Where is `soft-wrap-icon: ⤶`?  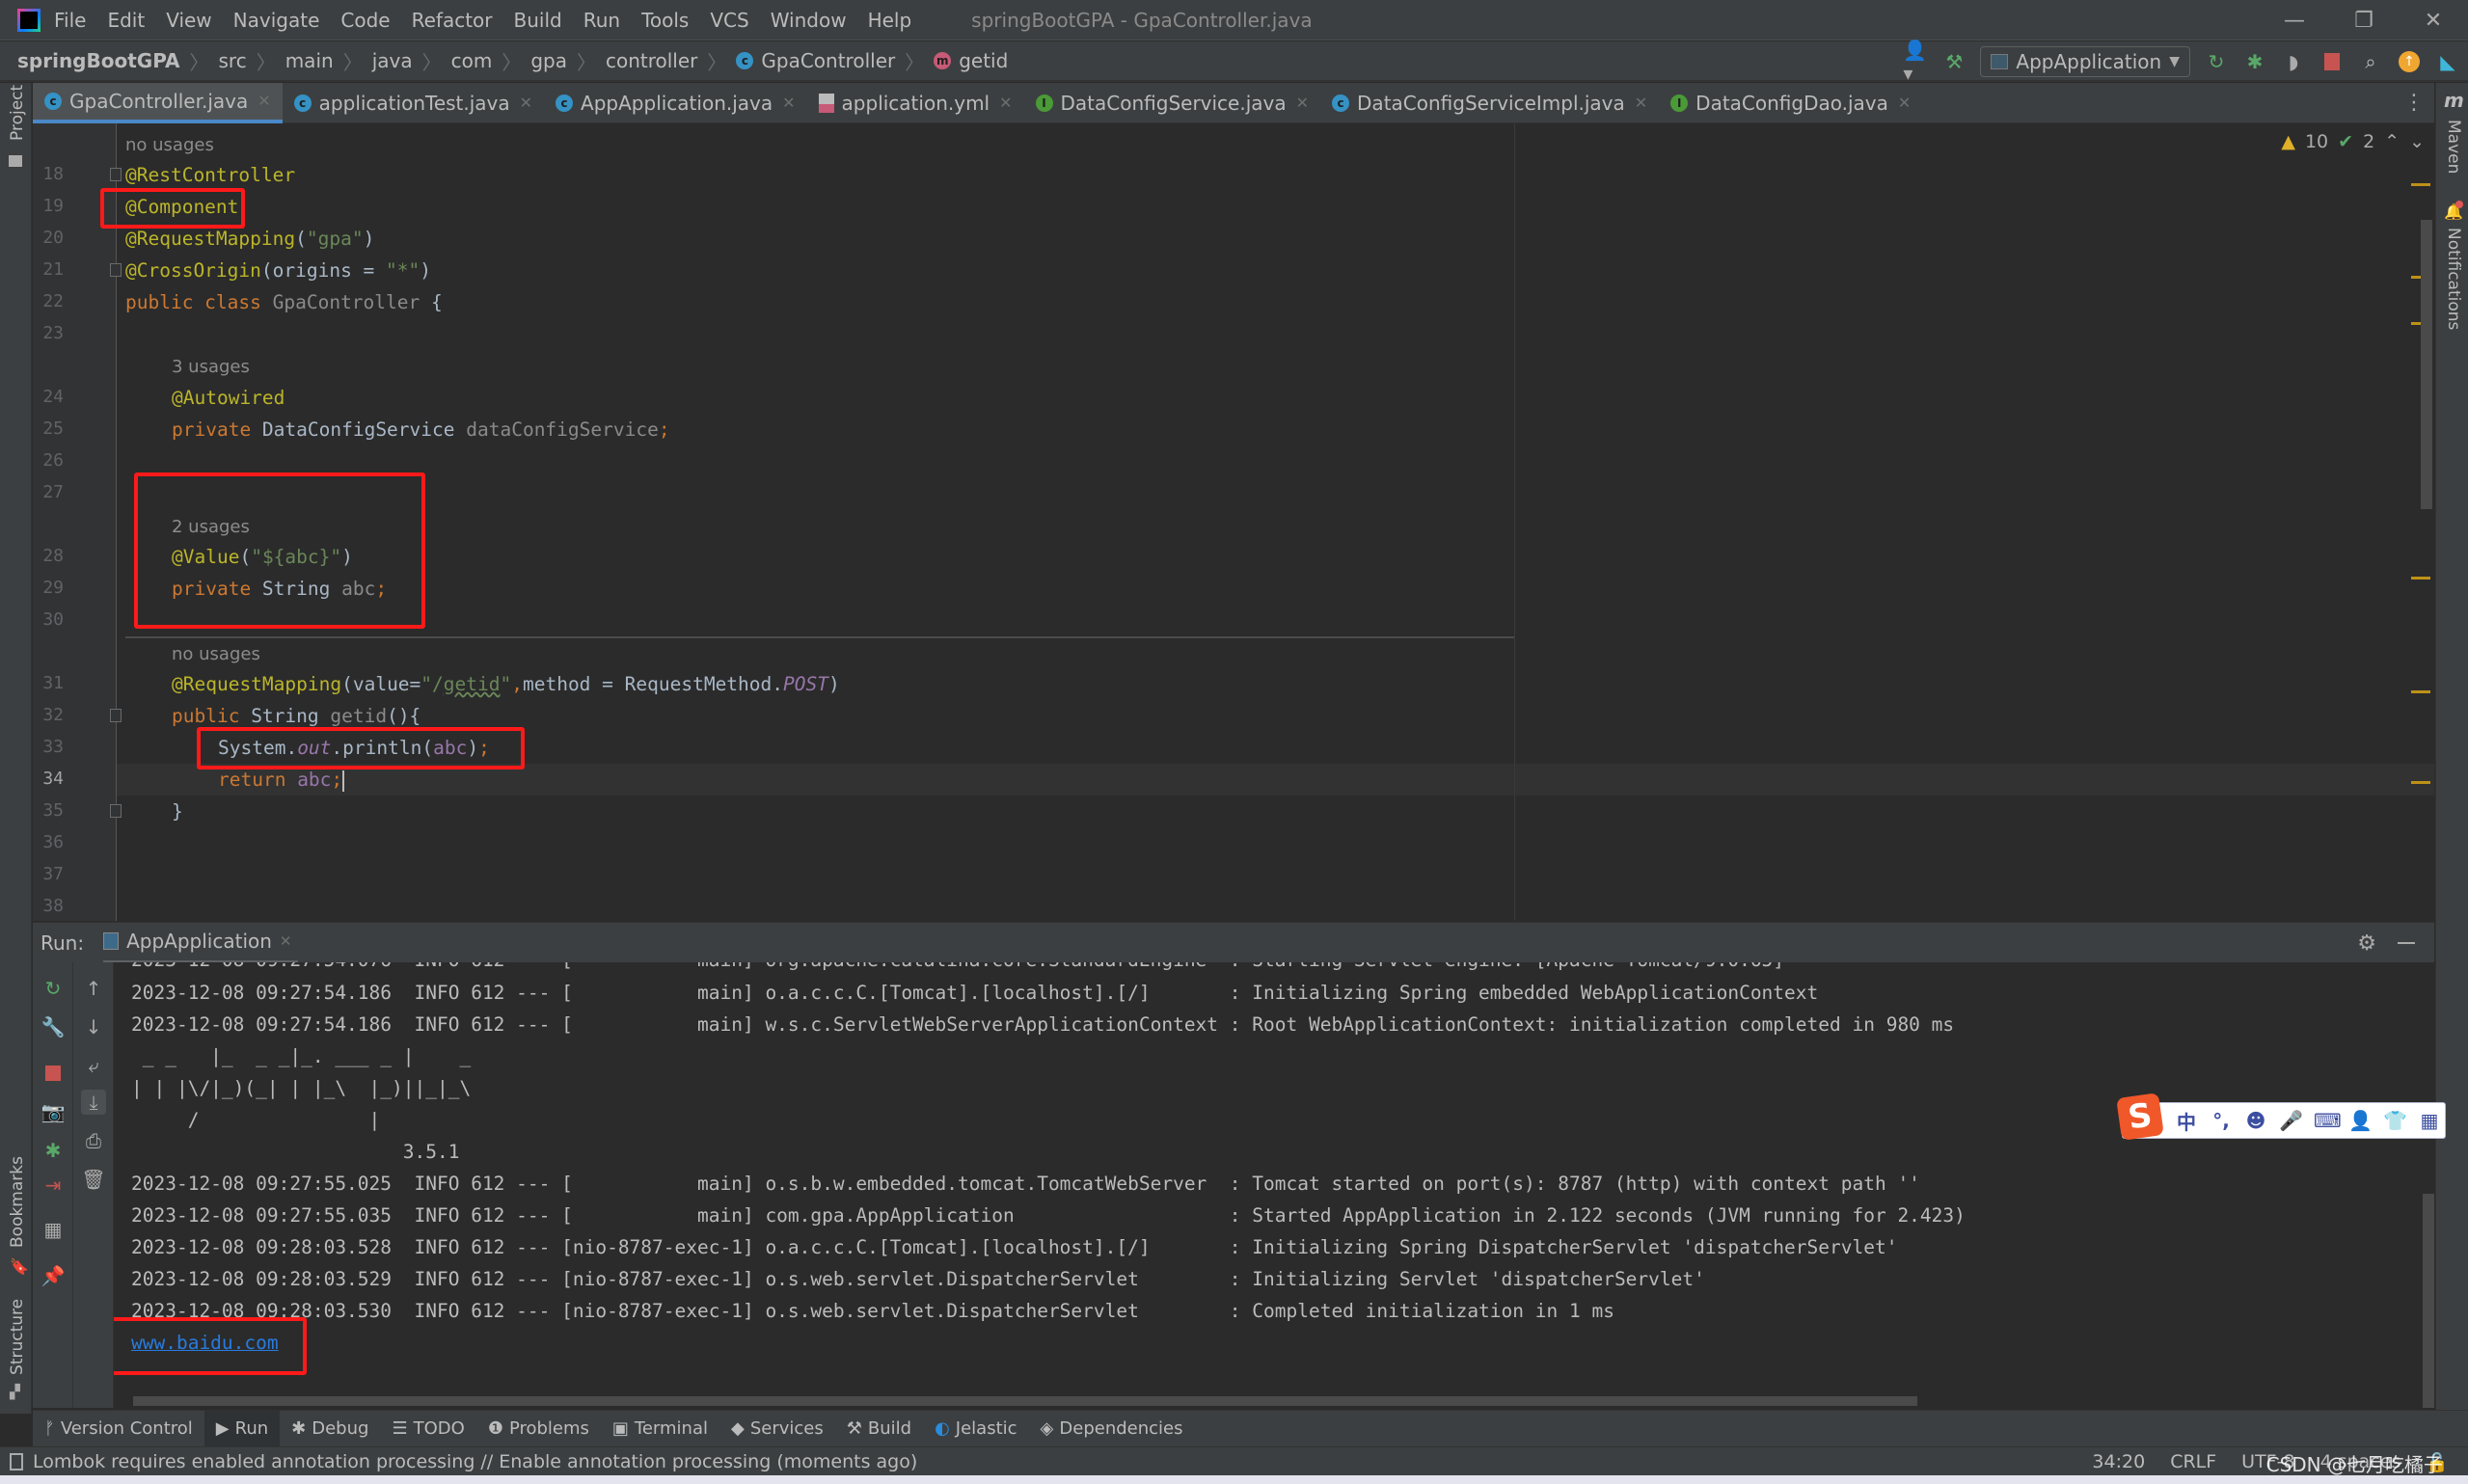
soft-wrap-icon: ⤶ is located at coordinates (93, 1065).